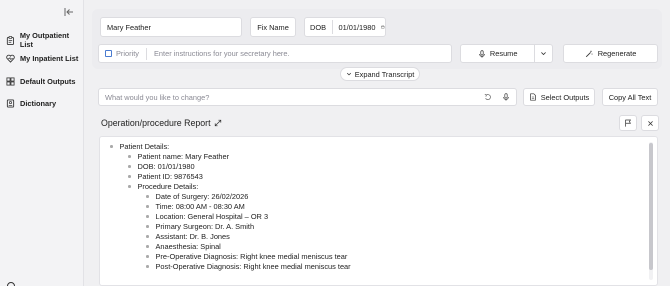 This screenshot has height=286, width=670. What do you see at coordinates (532, 97) in the screenshot?
I see `document-icon` at bounding box center [532, 97].